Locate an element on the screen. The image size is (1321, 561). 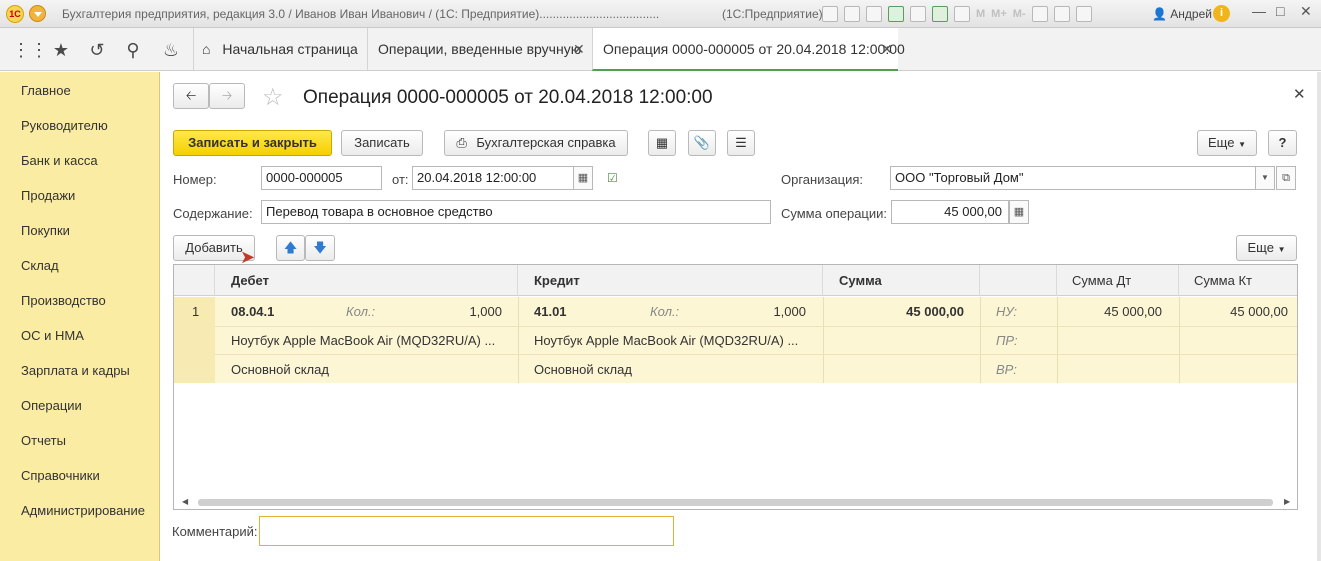
organization-field: ООО "Торговый Дом" is located at coordinates (1073, 178).